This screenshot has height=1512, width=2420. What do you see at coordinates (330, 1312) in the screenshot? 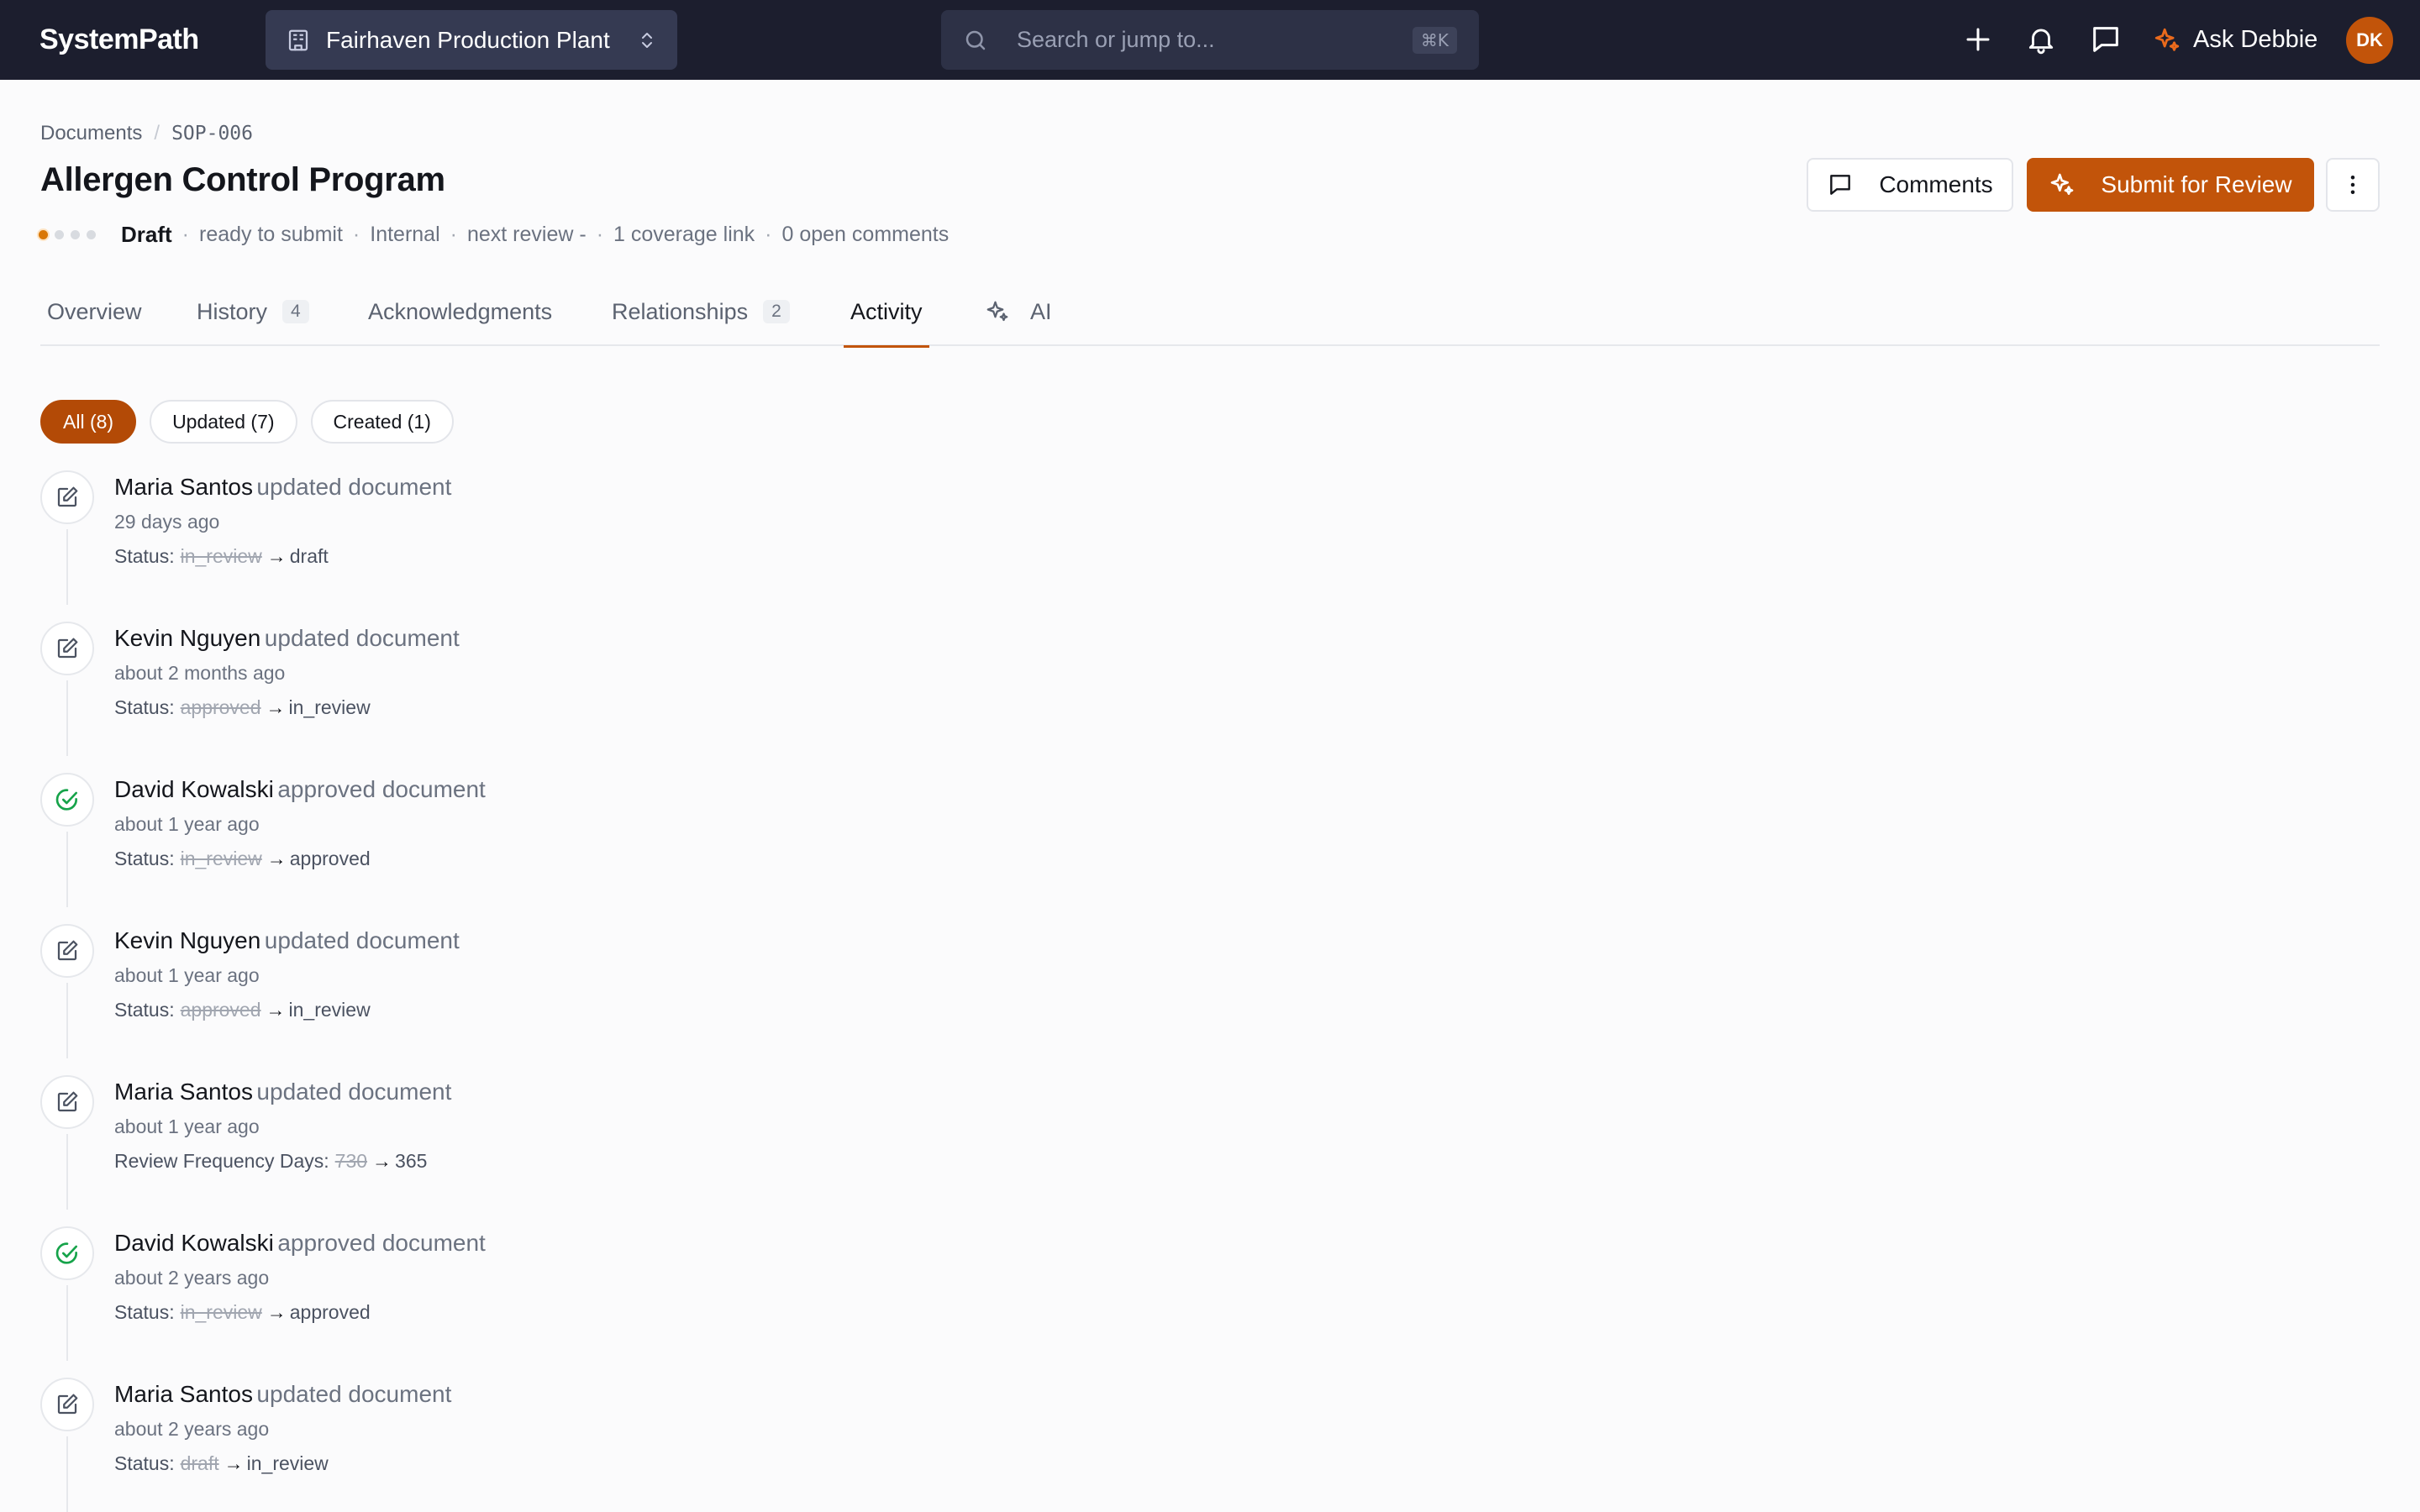
I see `change-new-value: approved` at bounding box center [330, 1312].